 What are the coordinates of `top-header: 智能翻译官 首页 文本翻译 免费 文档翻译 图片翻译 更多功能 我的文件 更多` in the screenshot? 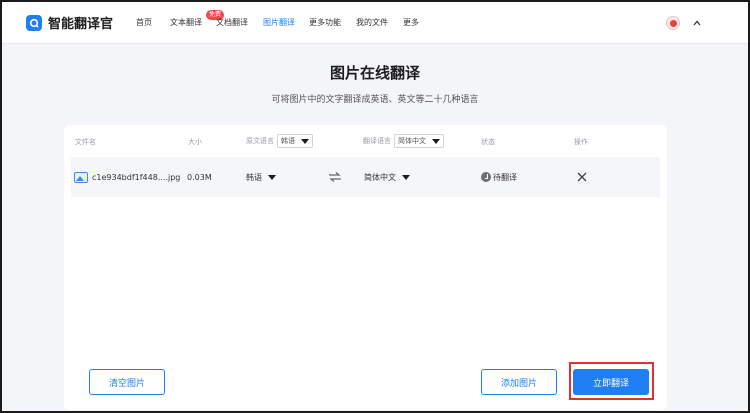 It's located at (375, 23).